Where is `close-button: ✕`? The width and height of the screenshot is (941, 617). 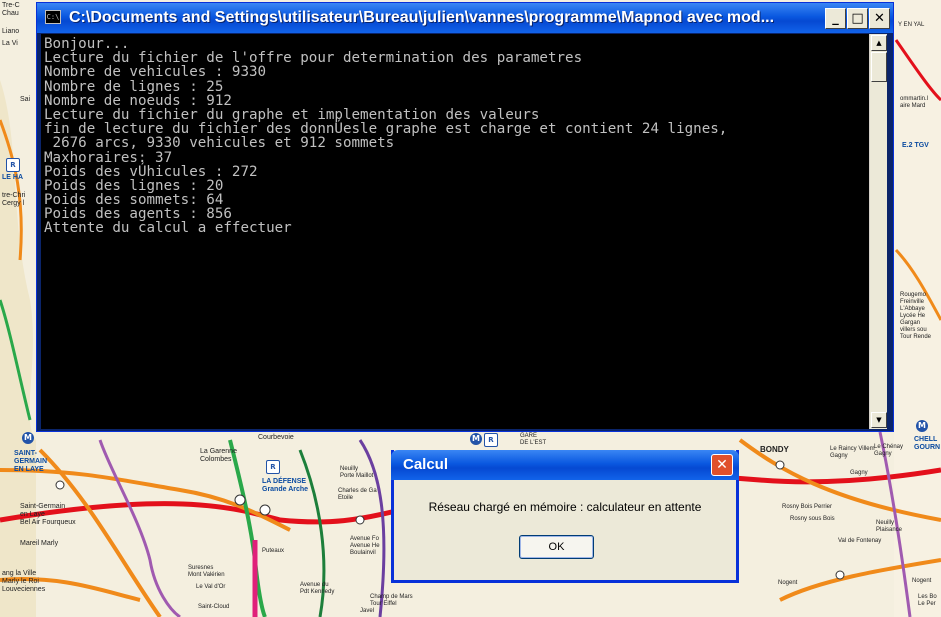 close-button: ✕ is located at coordinates (879, 18).